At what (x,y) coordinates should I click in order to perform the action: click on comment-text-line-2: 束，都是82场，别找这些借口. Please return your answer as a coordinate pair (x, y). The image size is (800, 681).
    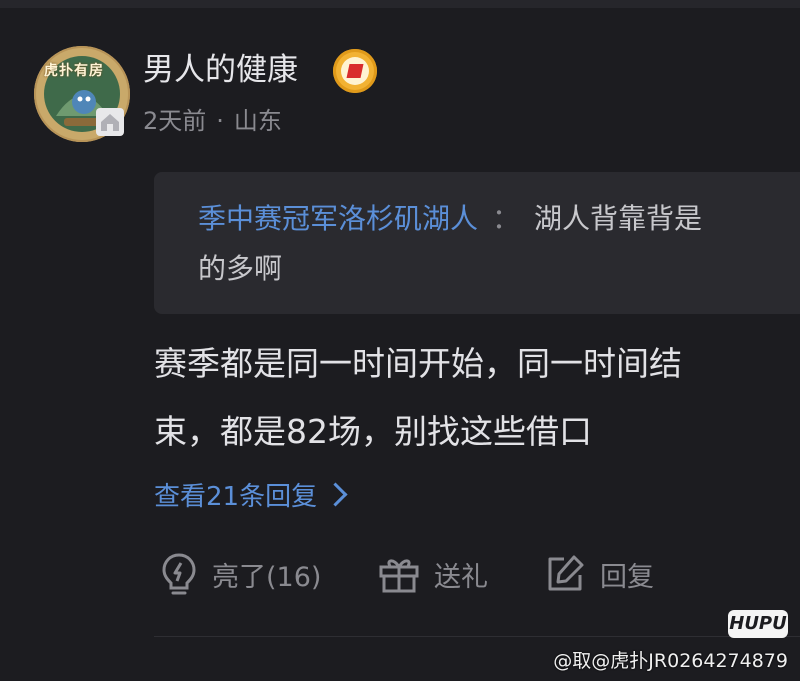
    Looking at the image, I should click on (373, 431).